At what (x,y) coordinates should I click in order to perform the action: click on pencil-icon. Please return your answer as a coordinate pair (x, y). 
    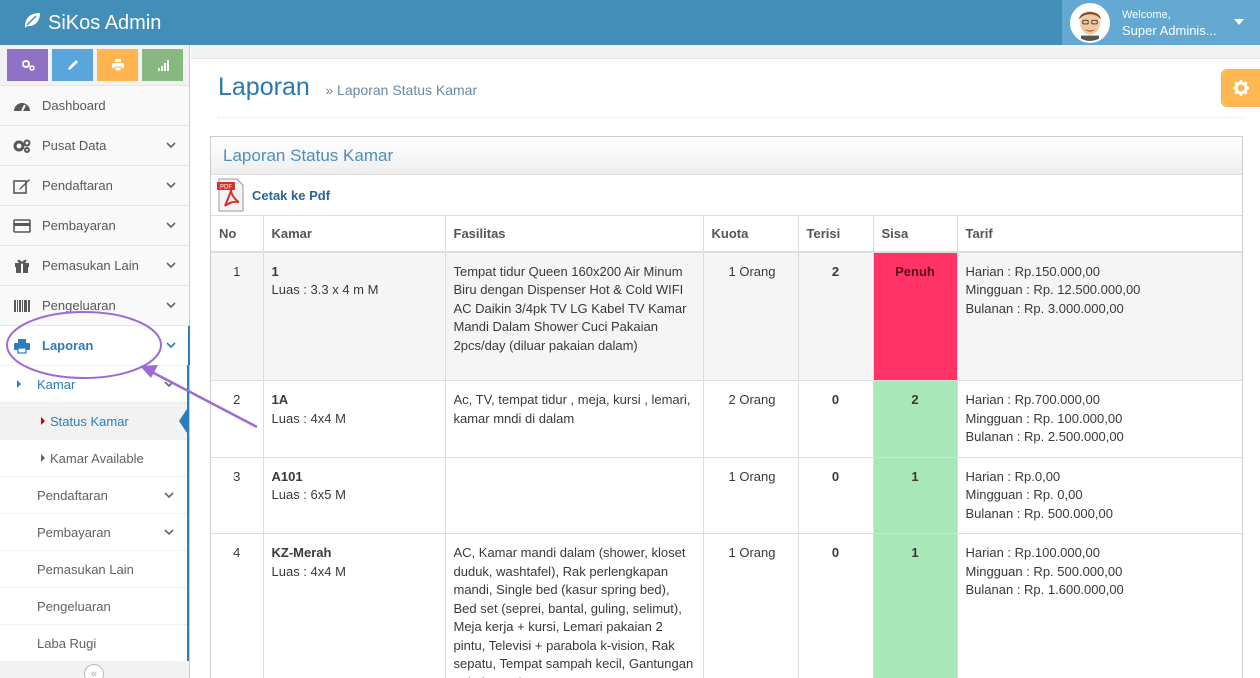
    Looking at the image, I should click on (72, 65).